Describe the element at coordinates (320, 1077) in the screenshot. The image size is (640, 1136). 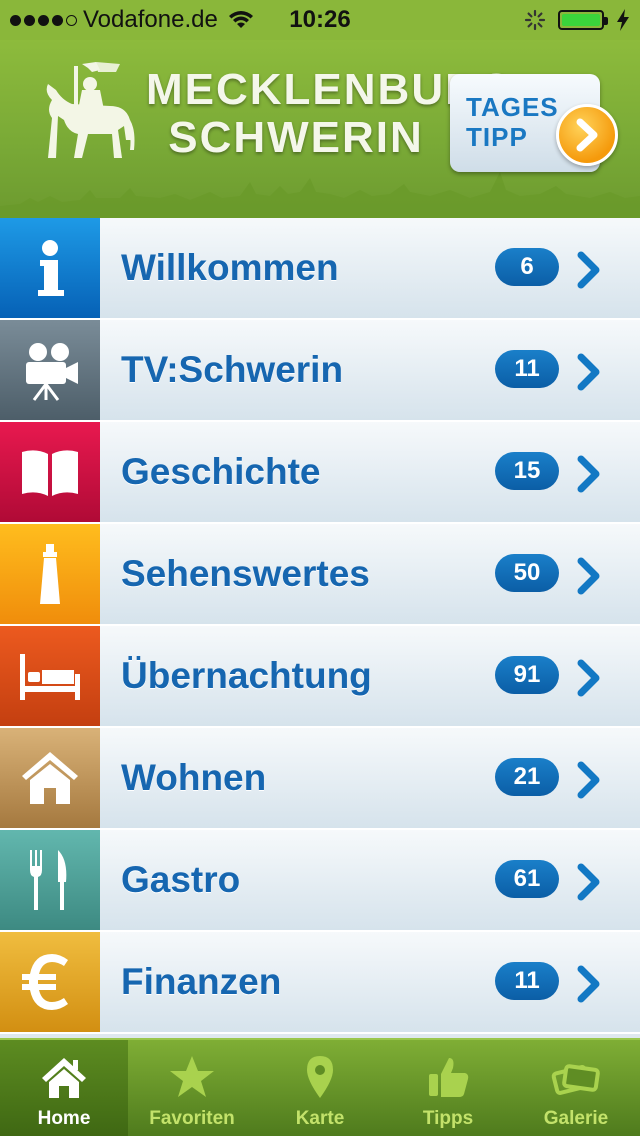
I see `map-pin-icon` at that location.